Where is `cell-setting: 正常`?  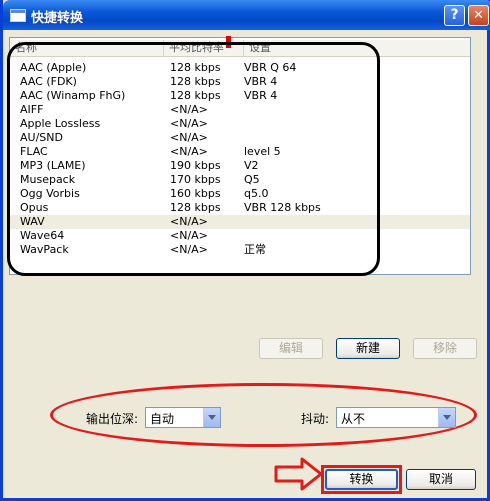 cell-setting: 正常 is located at coordinates (255, 249).